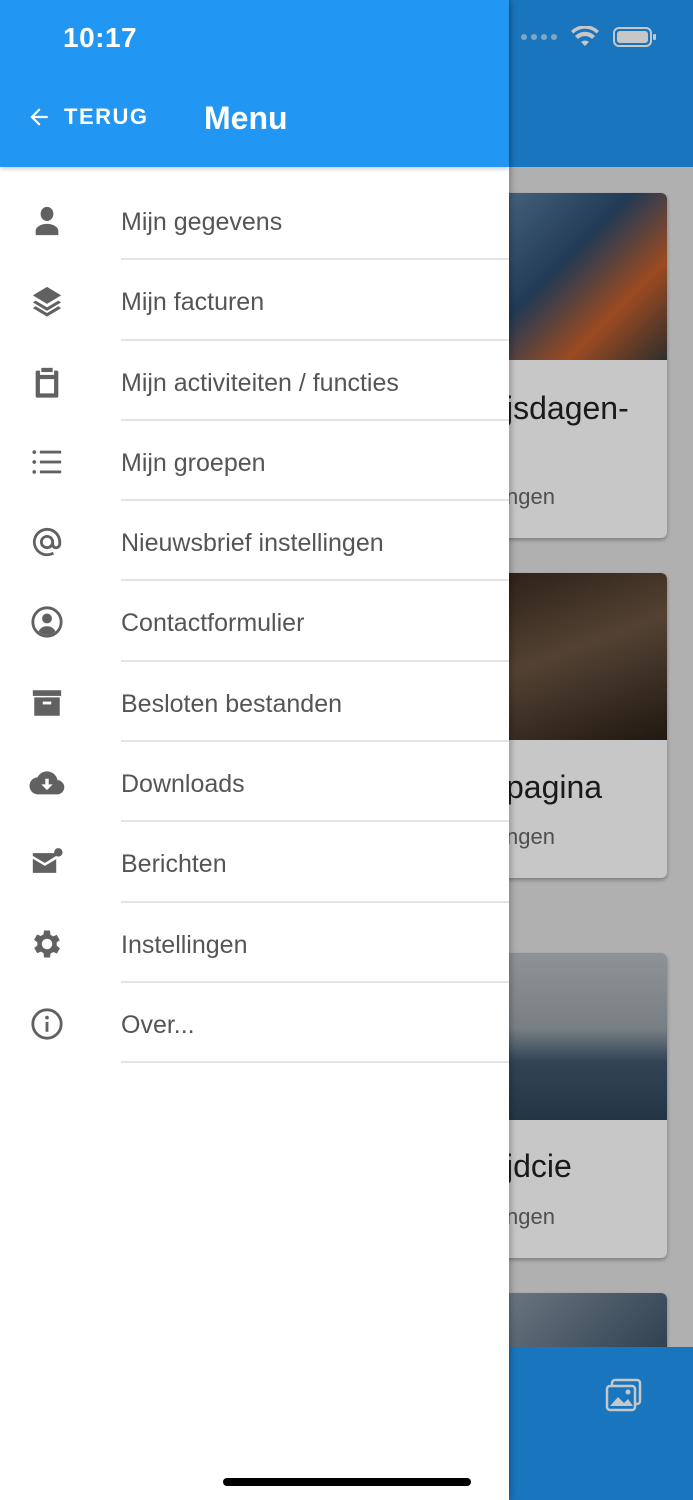 The image size is (693, 1500). What do you see at coordinates (254, 862) in the screenshot?
I see `menu-item-berichten: Berichten` at bounding box center [254, 862].